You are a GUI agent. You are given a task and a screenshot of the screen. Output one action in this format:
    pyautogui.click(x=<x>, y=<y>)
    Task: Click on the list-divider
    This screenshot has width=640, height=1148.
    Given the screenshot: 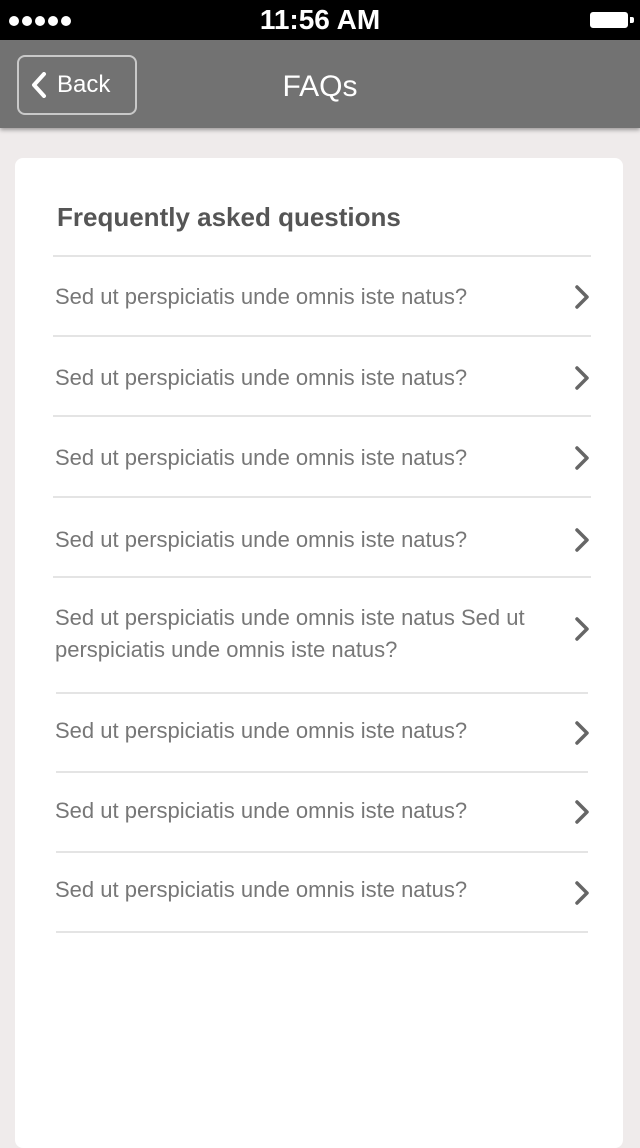 What is the action you would take?
    pyautogui.click(x=322, y=932)
    